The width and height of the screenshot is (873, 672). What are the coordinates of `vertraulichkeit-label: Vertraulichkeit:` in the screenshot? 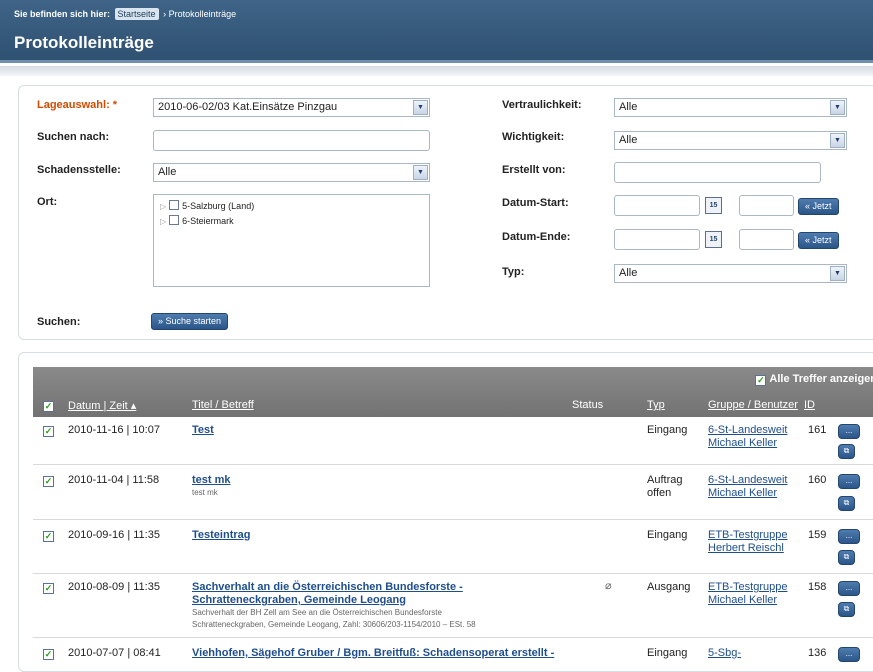 It's located at (542, 105).